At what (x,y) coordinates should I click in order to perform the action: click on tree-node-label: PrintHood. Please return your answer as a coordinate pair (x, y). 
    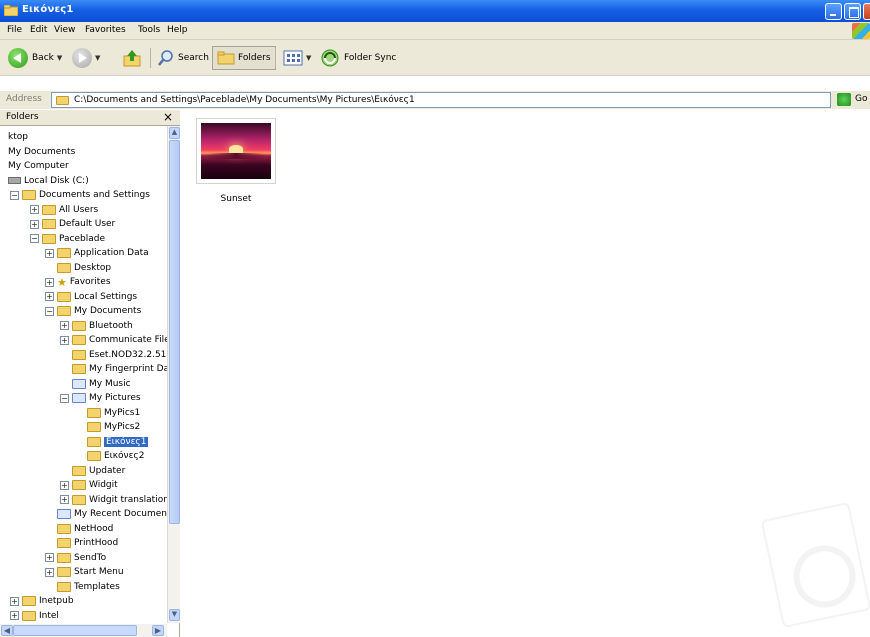
    Looking at the image, I should click on (96, 543).